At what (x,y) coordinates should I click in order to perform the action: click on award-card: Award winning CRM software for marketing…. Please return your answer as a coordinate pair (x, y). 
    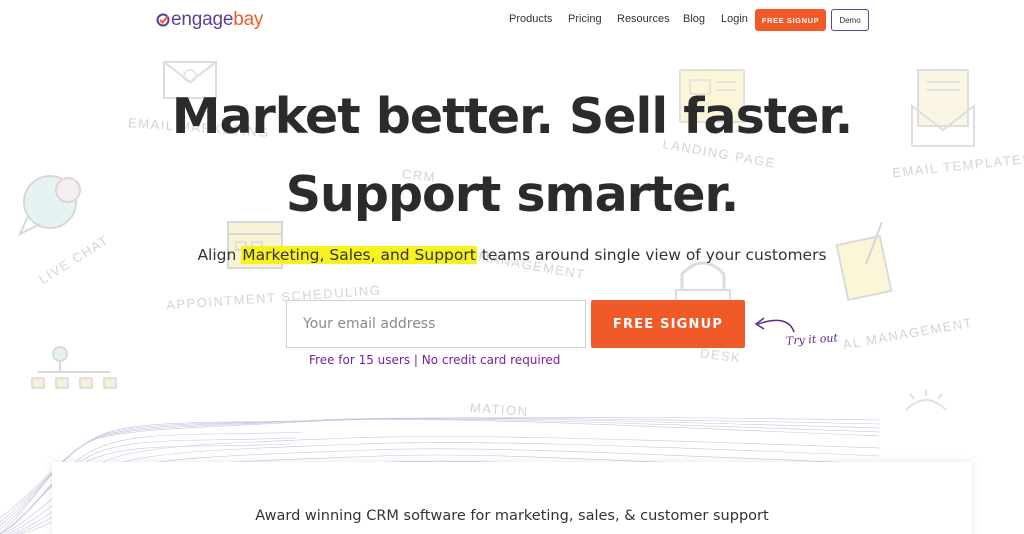
    Looking at the image, I should click on (512, 498).